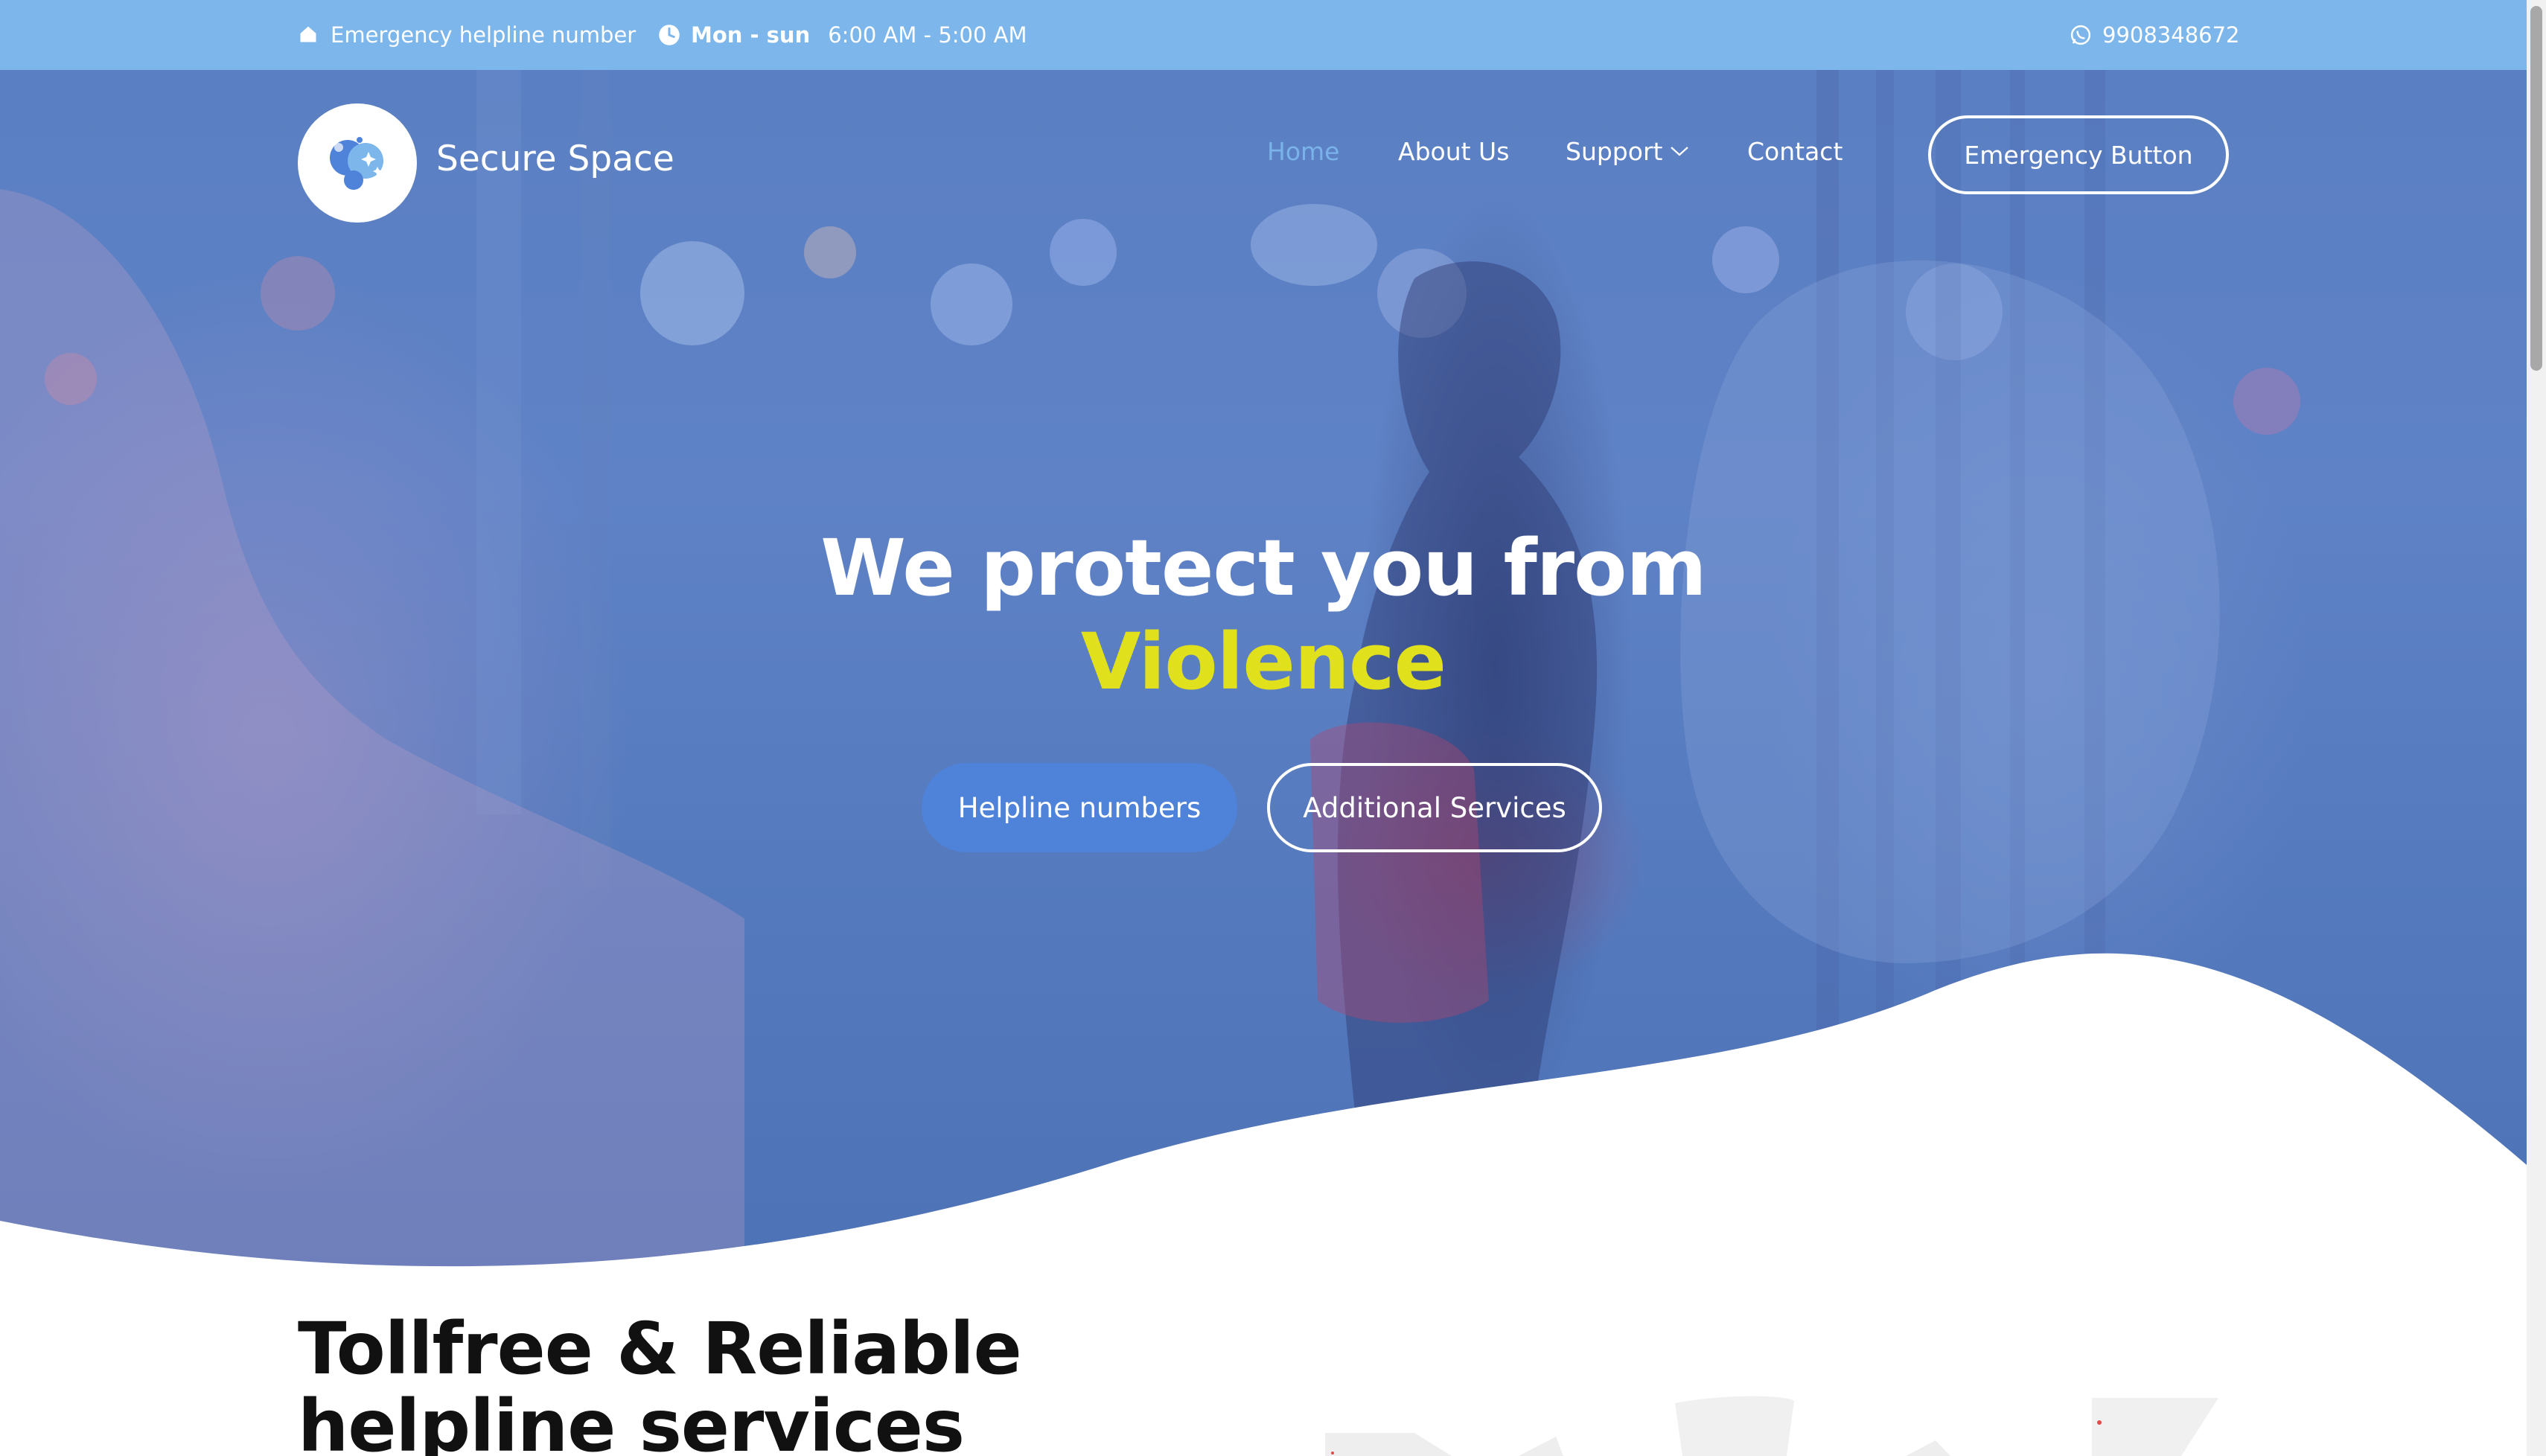  I want to click on brand-name: Secure Space, so click(555, 158).